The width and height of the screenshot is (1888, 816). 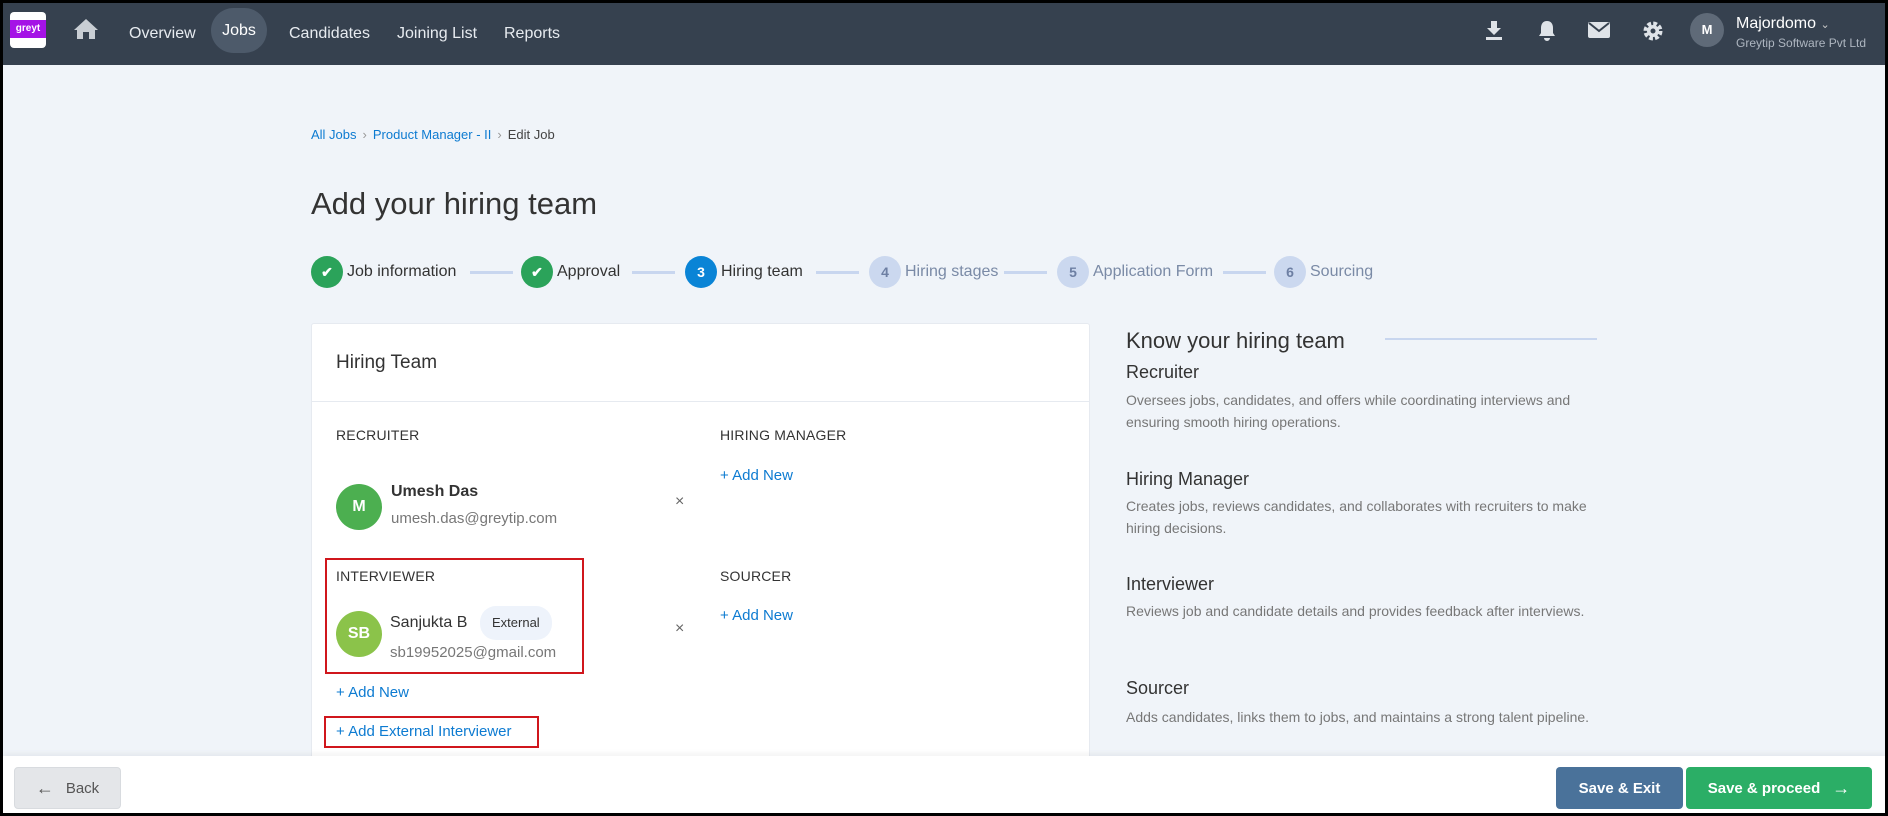 What do you see at coordinates (1163, 372) in the screenshot?
I see `role-title-recruiter: Recruiter` at bounding box center [1163, 372].